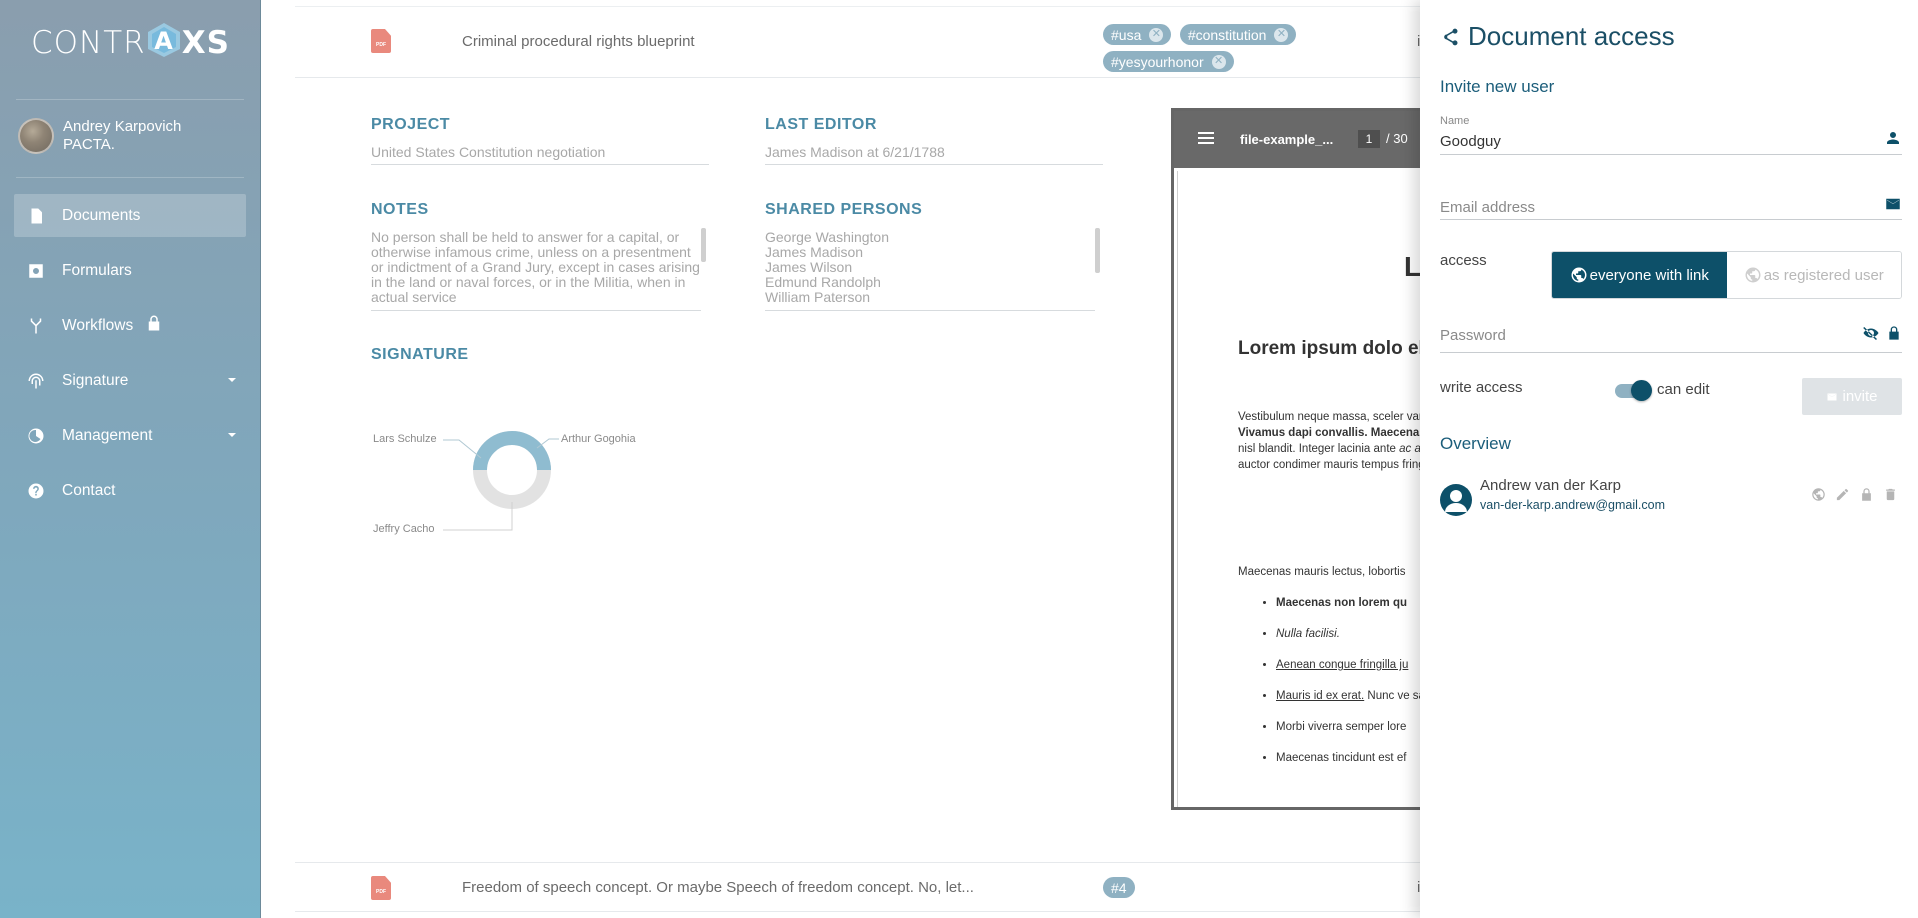 The image size is (1918, 918). I want to click on list-item: James Madison, so click(814, 252).